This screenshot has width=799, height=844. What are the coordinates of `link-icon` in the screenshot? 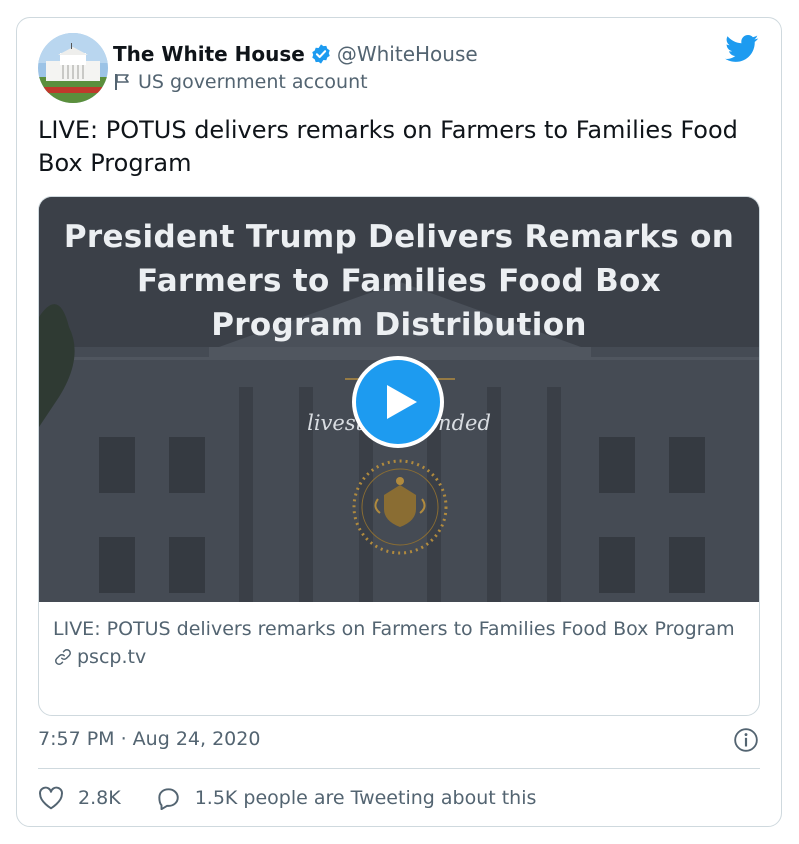 It's located at (63, 657).